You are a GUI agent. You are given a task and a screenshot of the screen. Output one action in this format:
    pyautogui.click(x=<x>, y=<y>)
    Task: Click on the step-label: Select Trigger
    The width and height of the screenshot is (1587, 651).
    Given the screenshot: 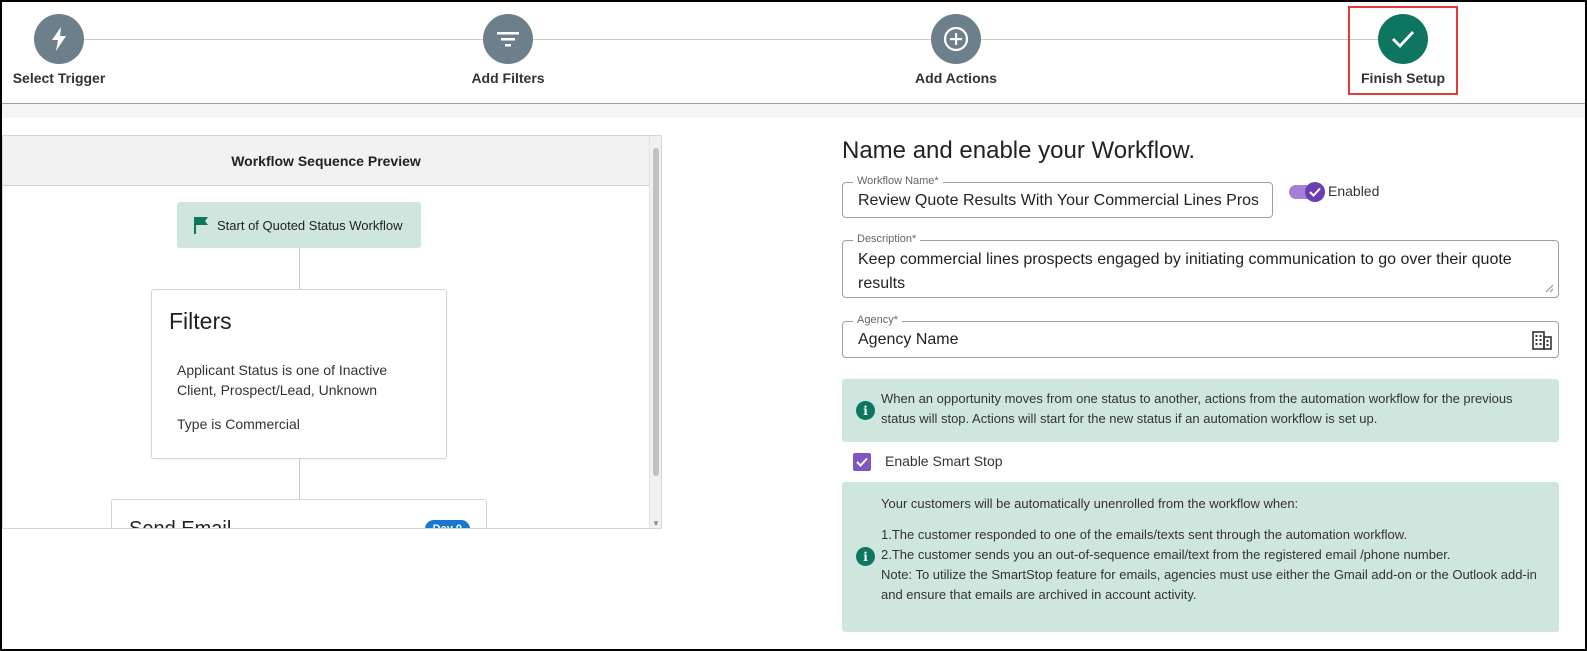 What is the action you would take?
    pyautogui.click(x=59, y=78)
    